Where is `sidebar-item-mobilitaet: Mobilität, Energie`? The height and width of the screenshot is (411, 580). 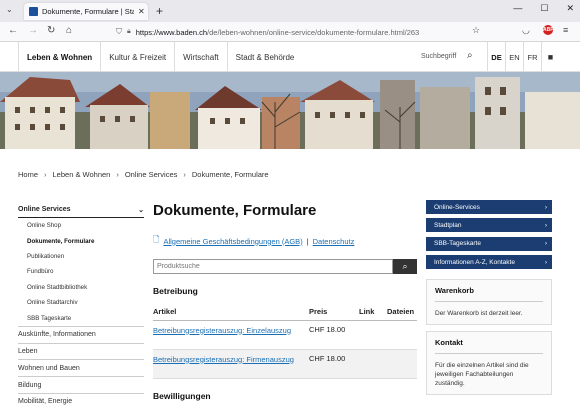
sidebar-item-mobilitaet: Mobilität, Energie is located at coordinates (81, 401).